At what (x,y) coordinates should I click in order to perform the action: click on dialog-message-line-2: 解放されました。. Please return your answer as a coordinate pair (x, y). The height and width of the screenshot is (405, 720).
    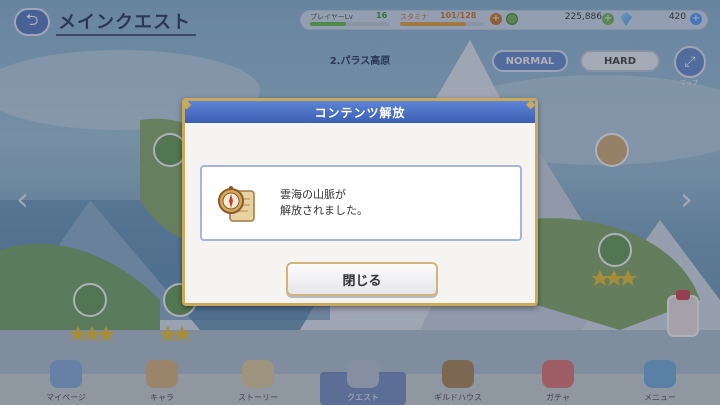
    Looking at the image, I should click on (324, 210).